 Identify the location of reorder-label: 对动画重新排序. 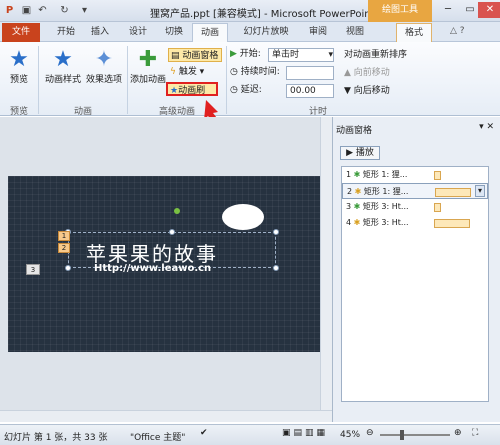
(376, 55).